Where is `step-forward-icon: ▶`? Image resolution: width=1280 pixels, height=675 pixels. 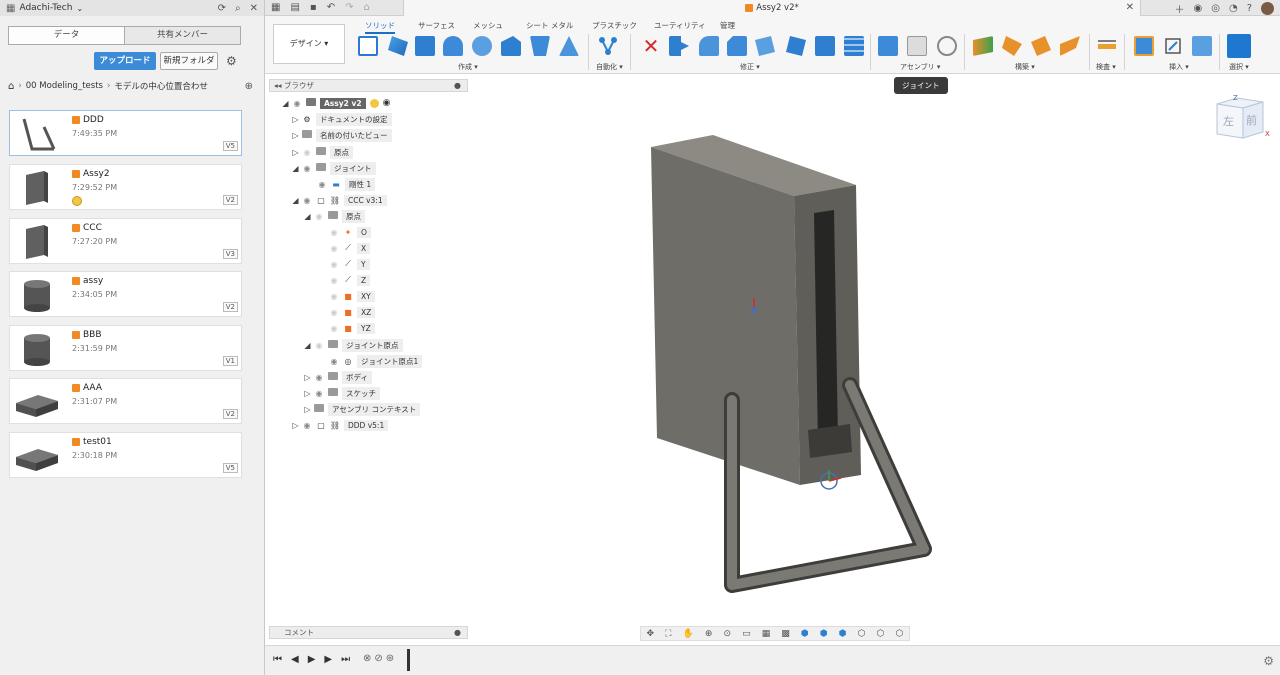 step-forward-icon: ▶ is located at coordinates (328, 659).